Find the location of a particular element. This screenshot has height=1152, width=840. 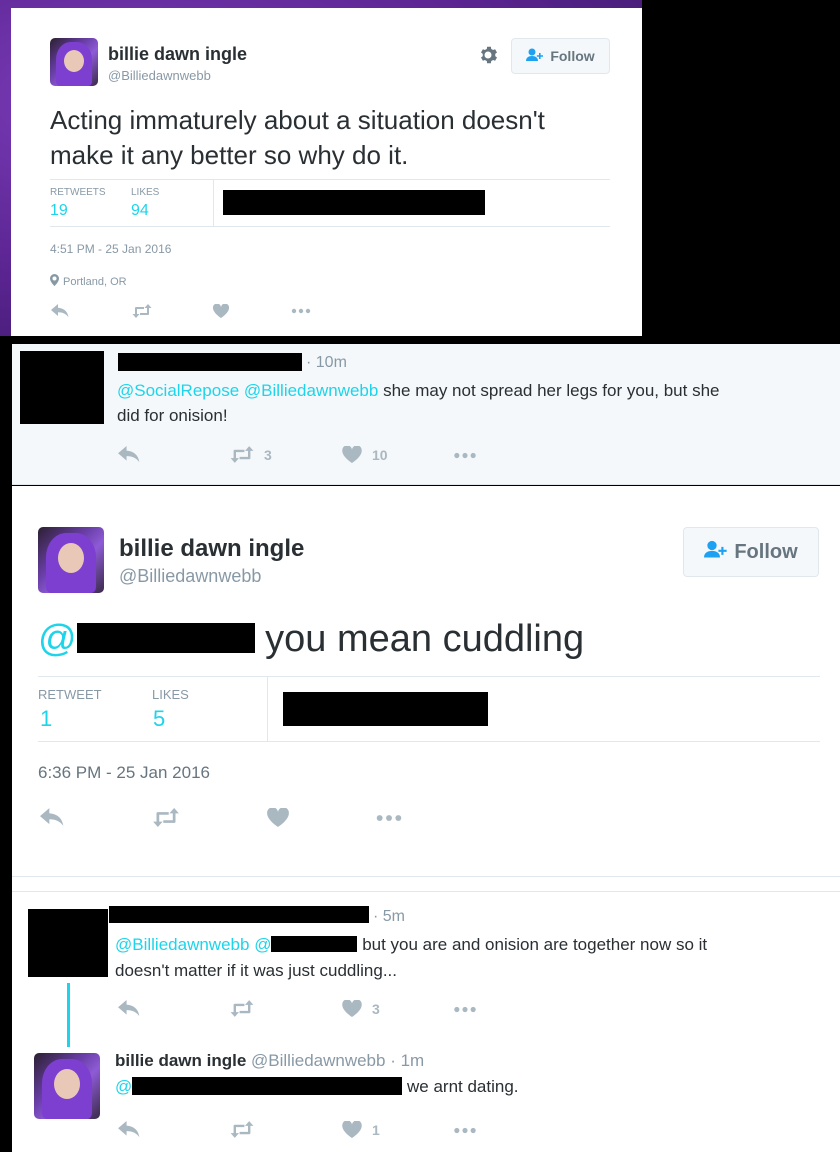

retweets-label: RETWEETS is located at coordinates (78, 192).